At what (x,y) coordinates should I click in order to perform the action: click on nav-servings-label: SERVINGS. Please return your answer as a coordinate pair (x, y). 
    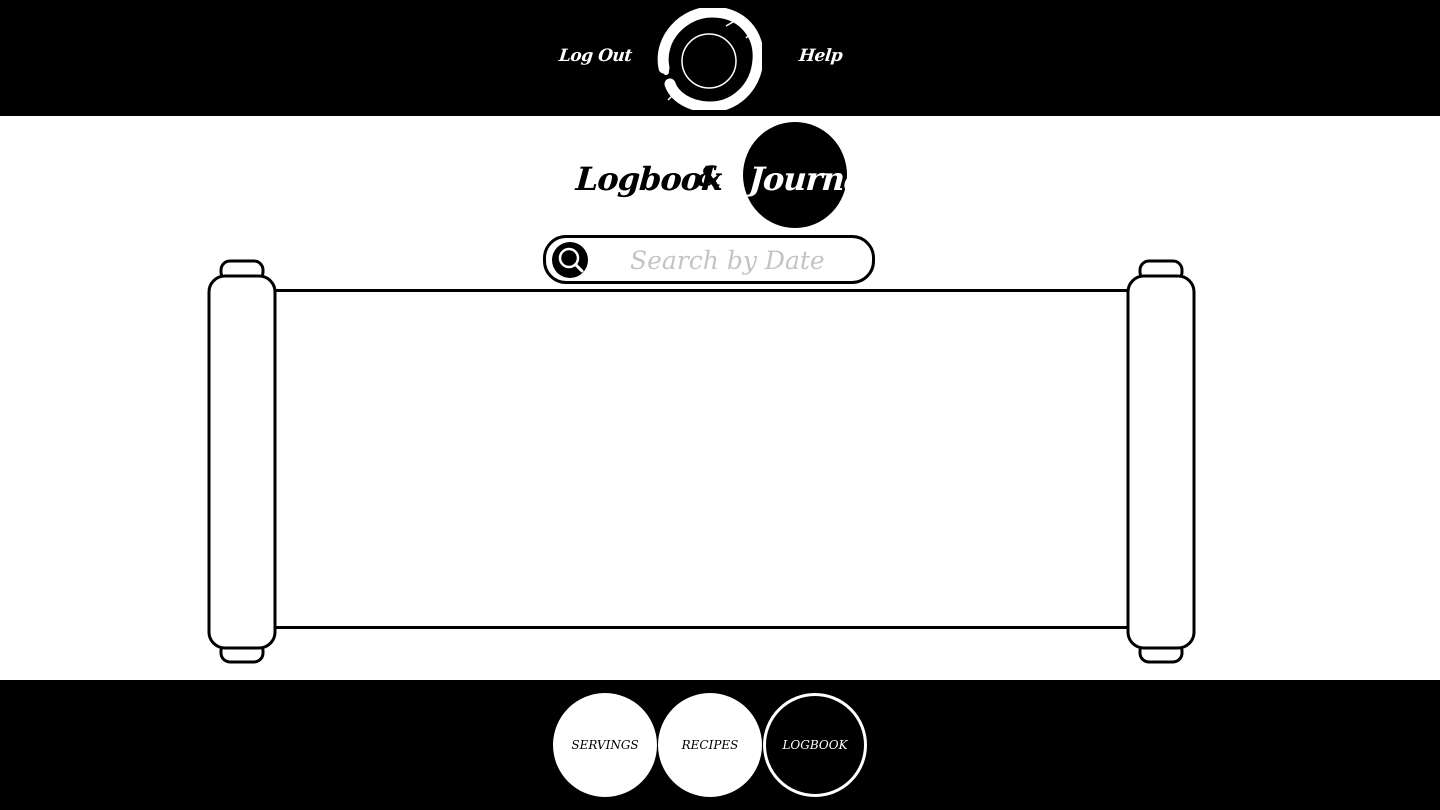
    Looking at the image, I should click on (605, 745).